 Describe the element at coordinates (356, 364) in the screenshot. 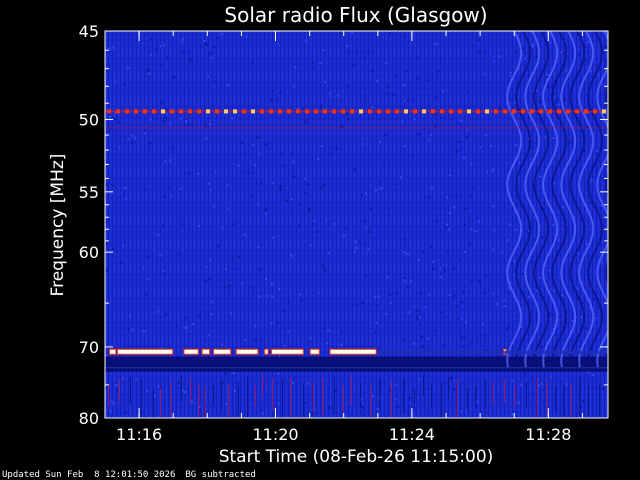

I see `dark-band` at that location.